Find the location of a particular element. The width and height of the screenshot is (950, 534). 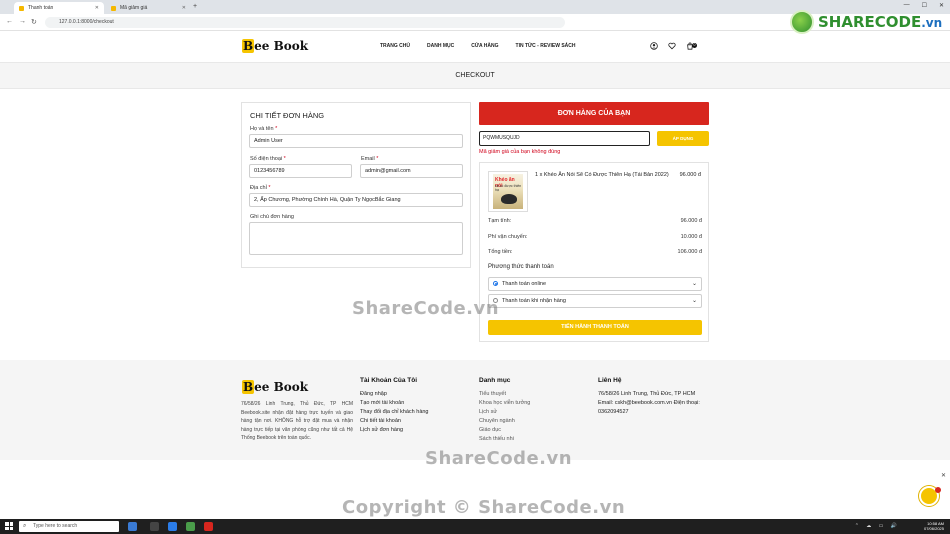

footer-link-login: Đăng nhập is located at coordinates (394, 394).